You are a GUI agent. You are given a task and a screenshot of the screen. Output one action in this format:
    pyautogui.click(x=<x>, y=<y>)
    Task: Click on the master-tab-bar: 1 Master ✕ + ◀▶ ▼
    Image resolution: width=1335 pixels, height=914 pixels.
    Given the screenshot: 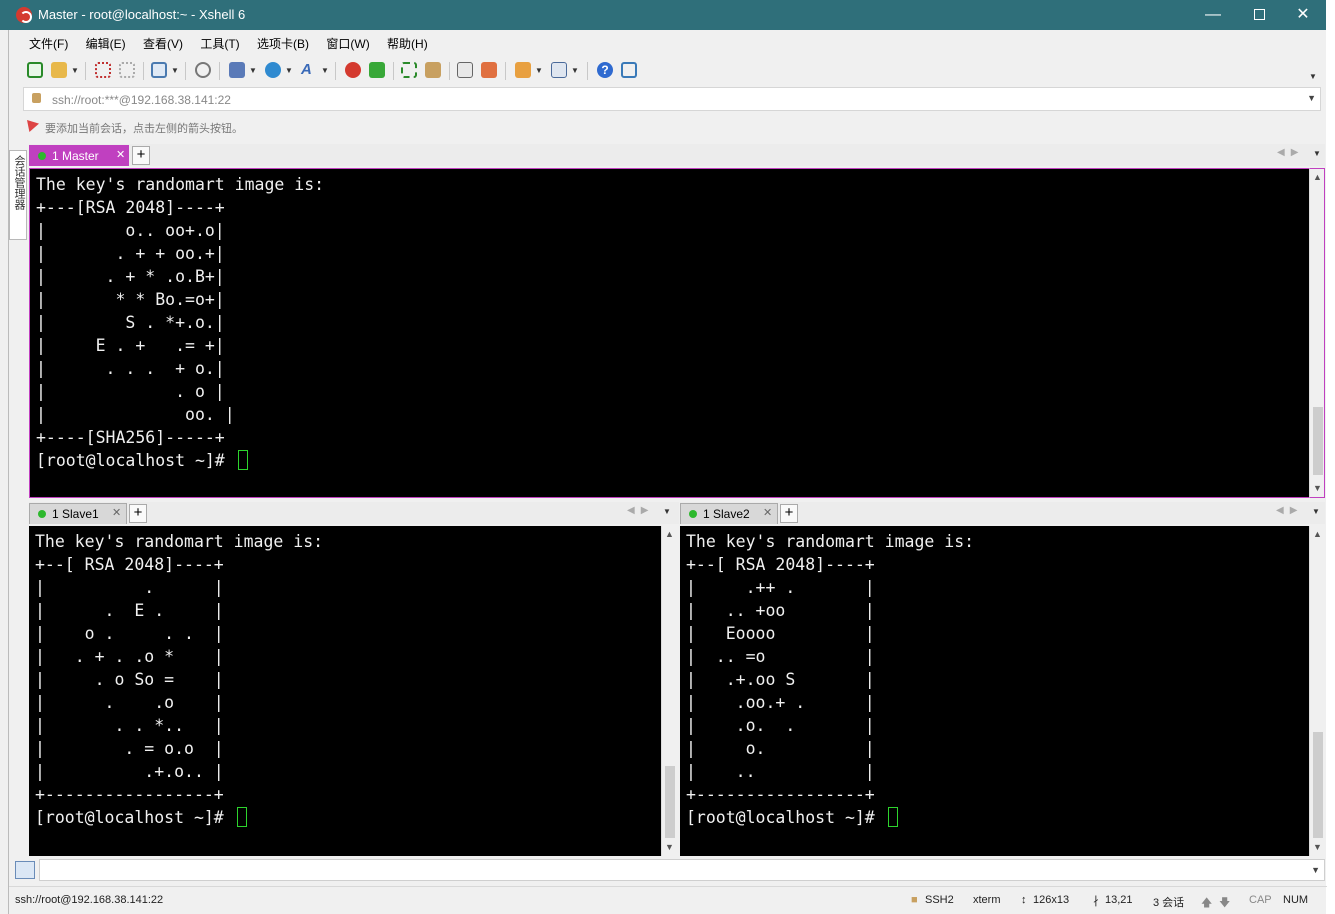 What is the action you would take?
    pyautogui.click(x=677, y=155)
    